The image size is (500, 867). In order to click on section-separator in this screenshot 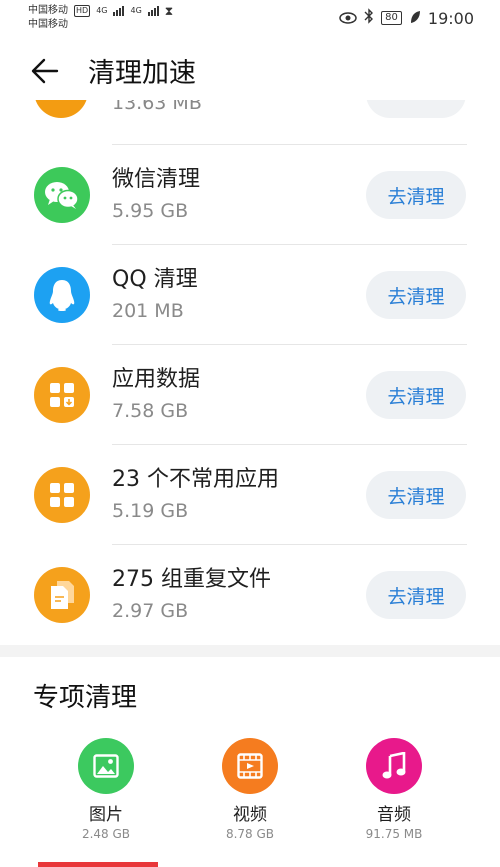, I will do `click(250, 651)`.